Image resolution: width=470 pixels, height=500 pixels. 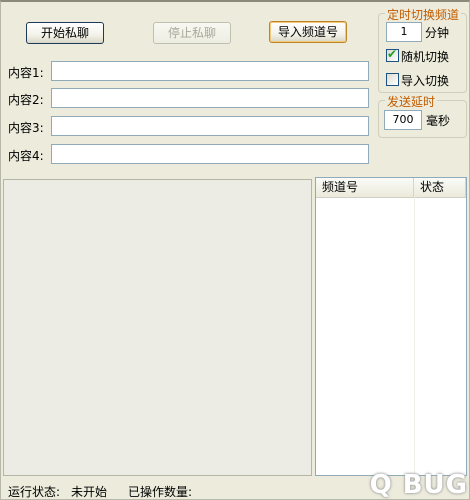 What do you see at coordinates (425, 57) in the screenshot?
I see `random-switch-label: 随机切换` at bounding box center [425, 57].